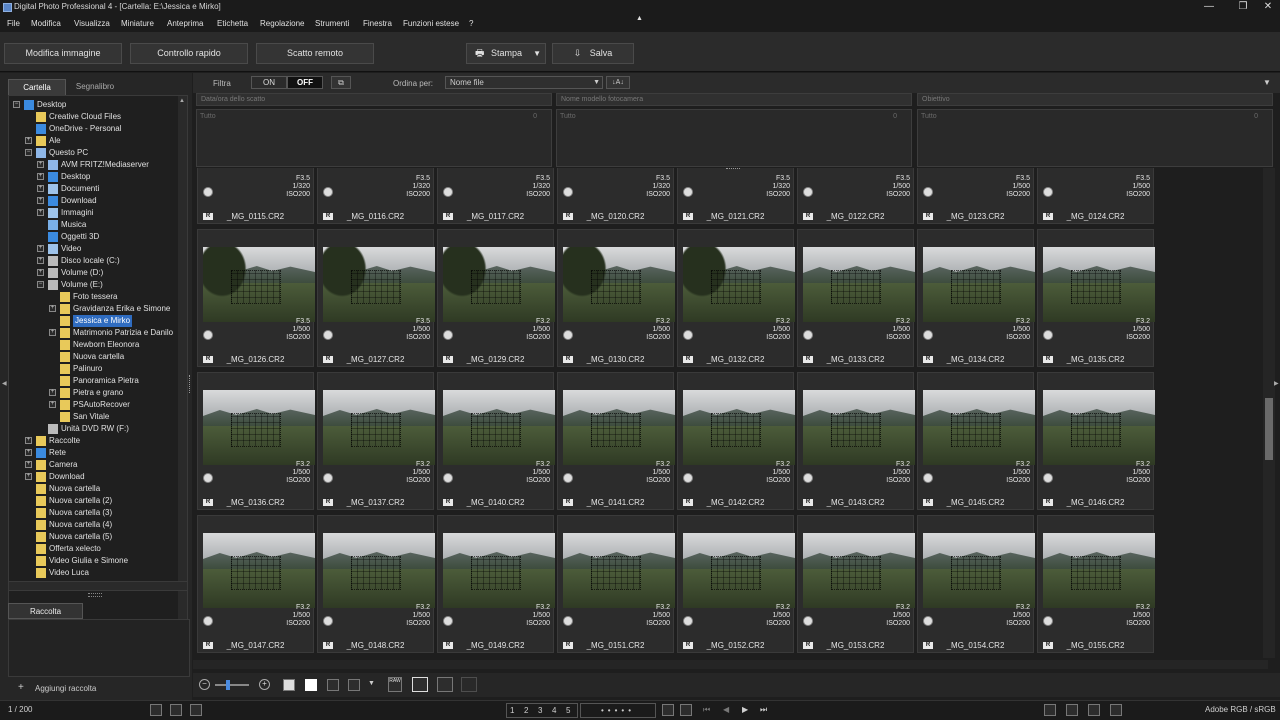  What do you see at coordinates (1269, 429) in the screenshot?
I see `grid-scroll-thumb` at bounding box center [1269, 429].